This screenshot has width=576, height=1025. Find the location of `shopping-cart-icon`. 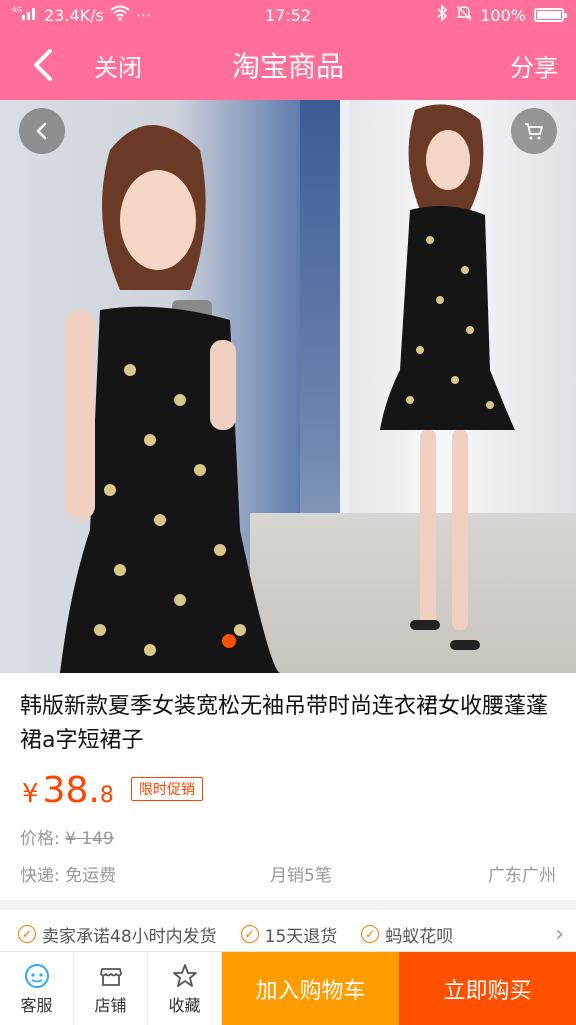

shopping-cart-icon is located at coordinates (534, 131).